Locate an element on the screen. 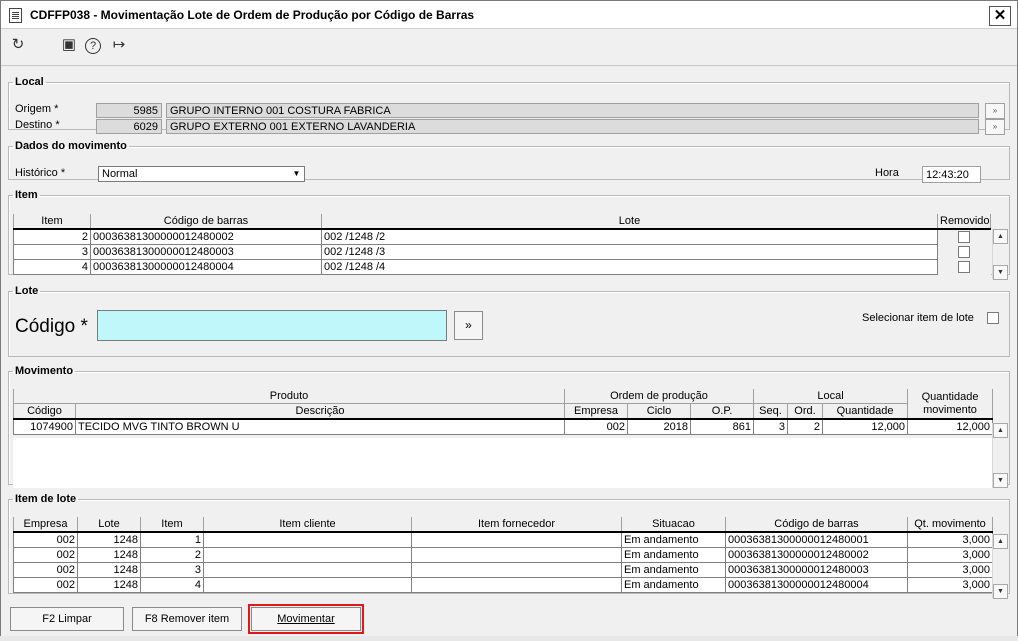 This screenshot has width=1018, height=641. descricao-cell: TECIDO MVG TINTO BROWN U is located at coordinates (320, 426).